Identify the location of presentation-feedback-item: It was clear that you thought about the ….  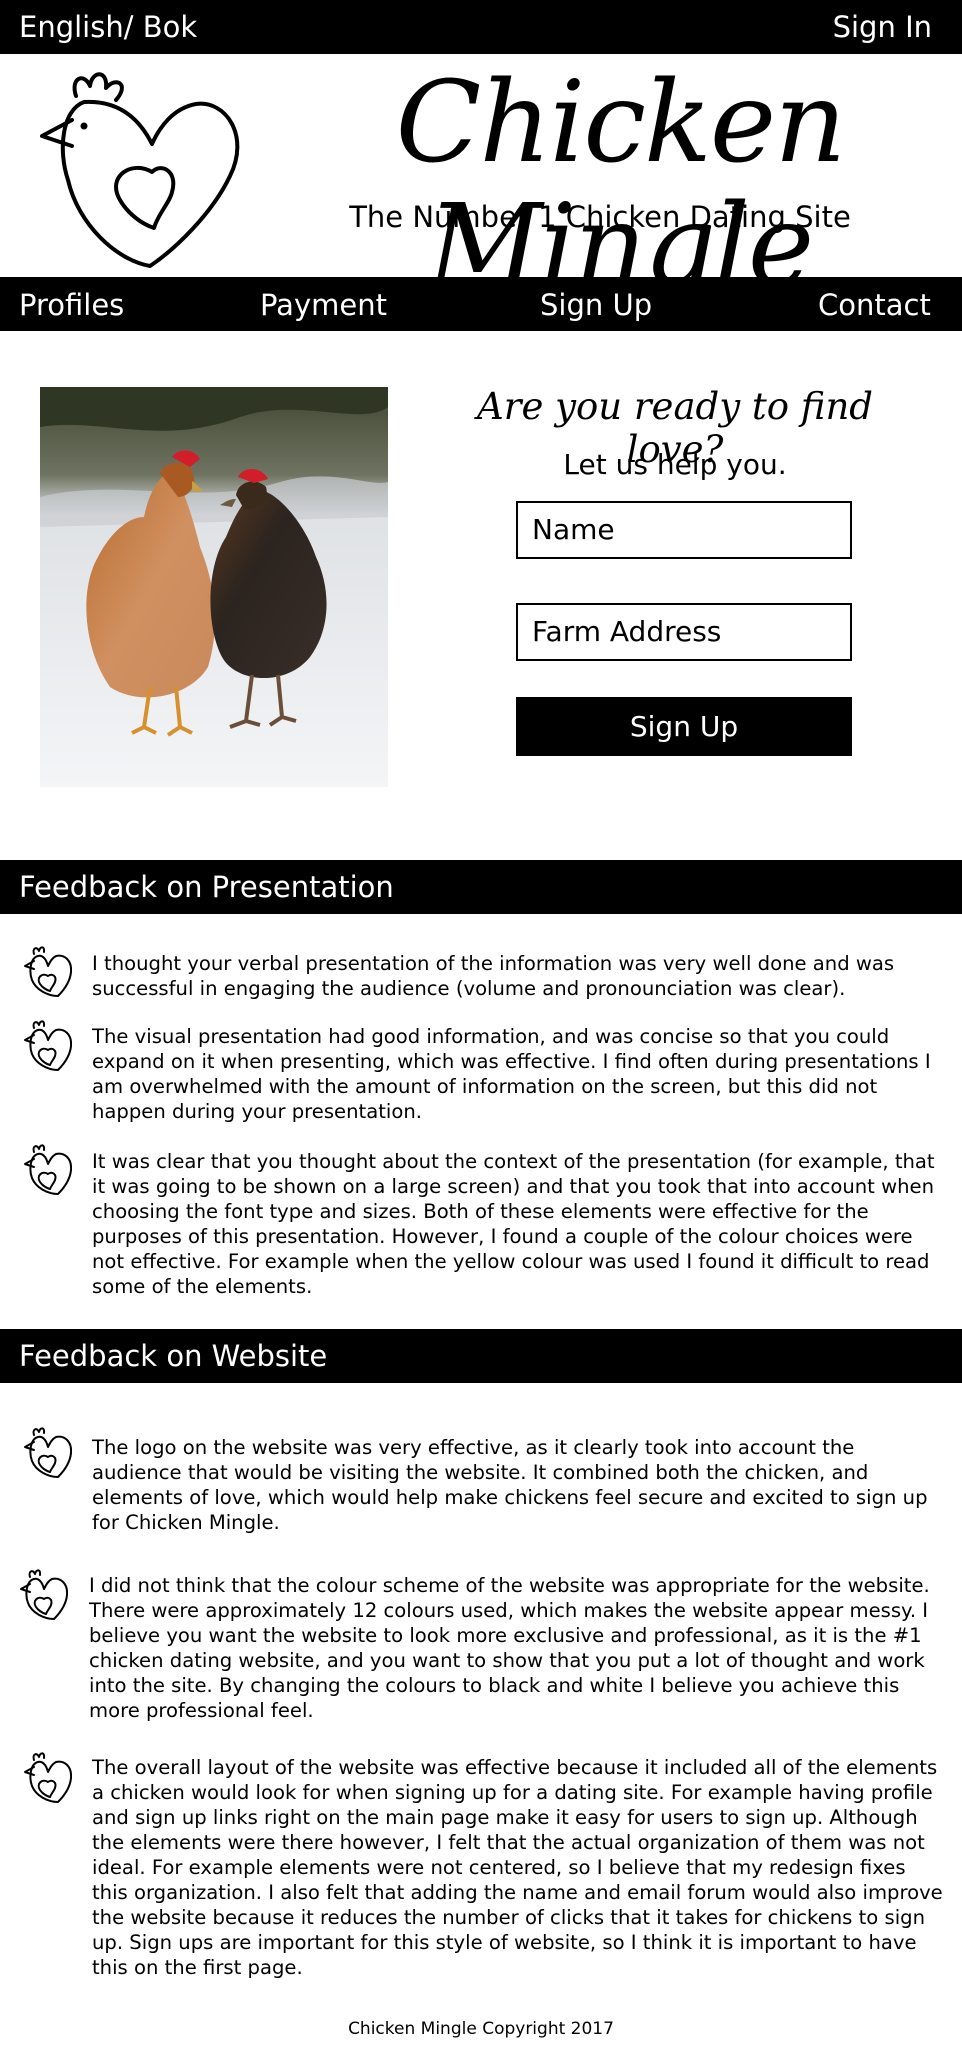
(513, 1224).